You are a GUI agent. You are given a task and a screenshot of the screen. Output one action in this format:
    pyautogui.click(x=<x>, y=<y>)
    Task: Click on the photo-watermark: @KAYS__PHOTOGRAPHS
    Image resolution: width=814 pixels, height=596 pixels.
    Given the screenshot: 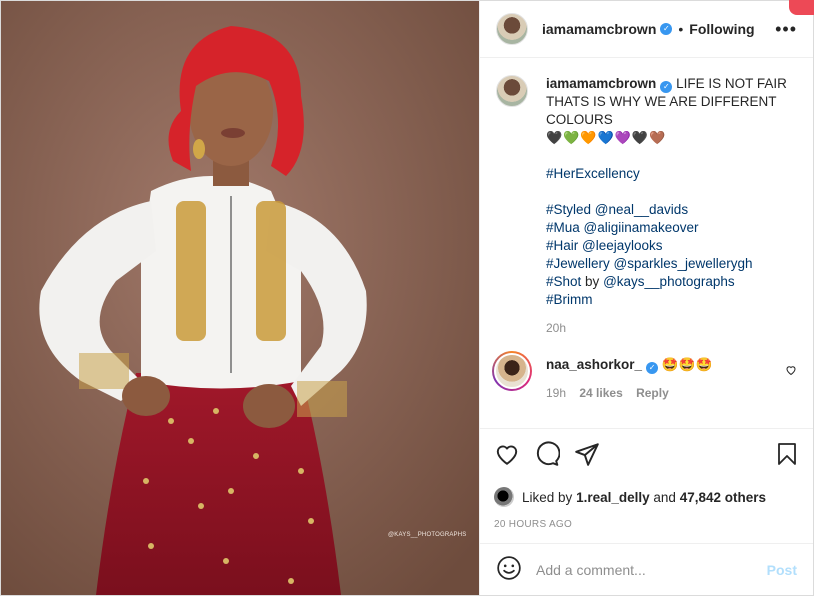 What is the action you would take?
    pyautogui.click(x=427, y=535)
    